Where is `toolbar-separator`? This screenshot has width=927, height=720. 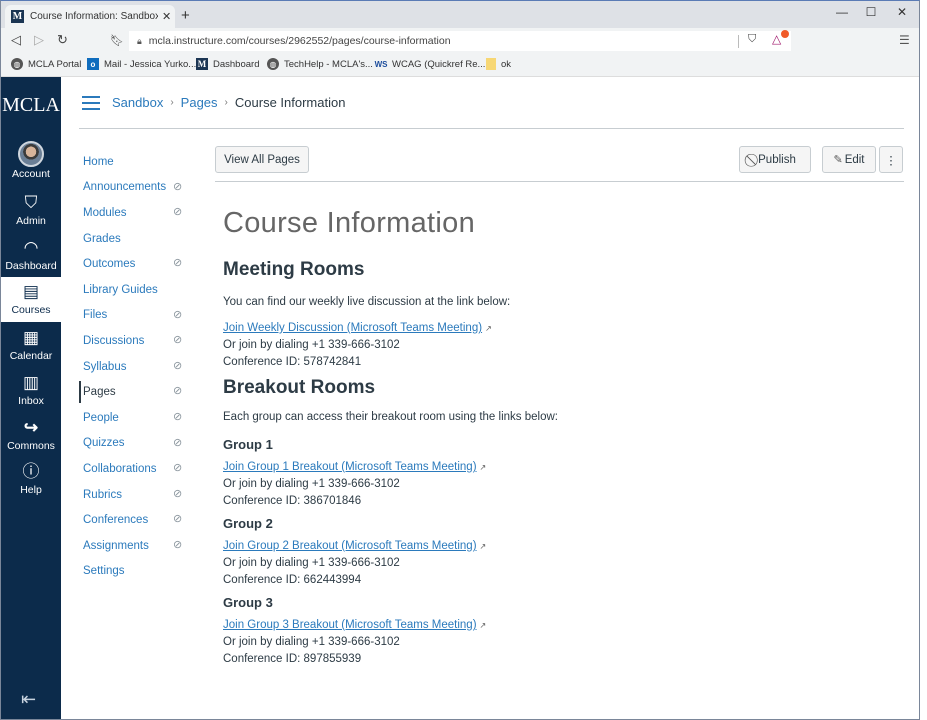
toolbar-separator is located at coordinates (738, 41).